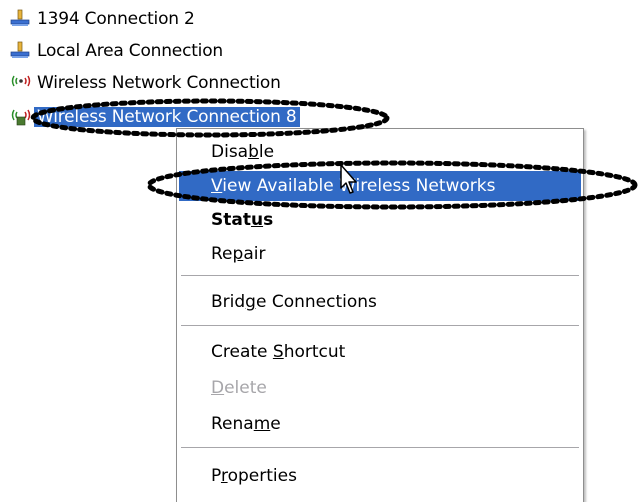 The height and width of the screenshot is (502, 639). What do you see at coordinates (130, 51) in the screenshot?
I see `connection-label: Local Area Connection` at bounding box center [130, 51].